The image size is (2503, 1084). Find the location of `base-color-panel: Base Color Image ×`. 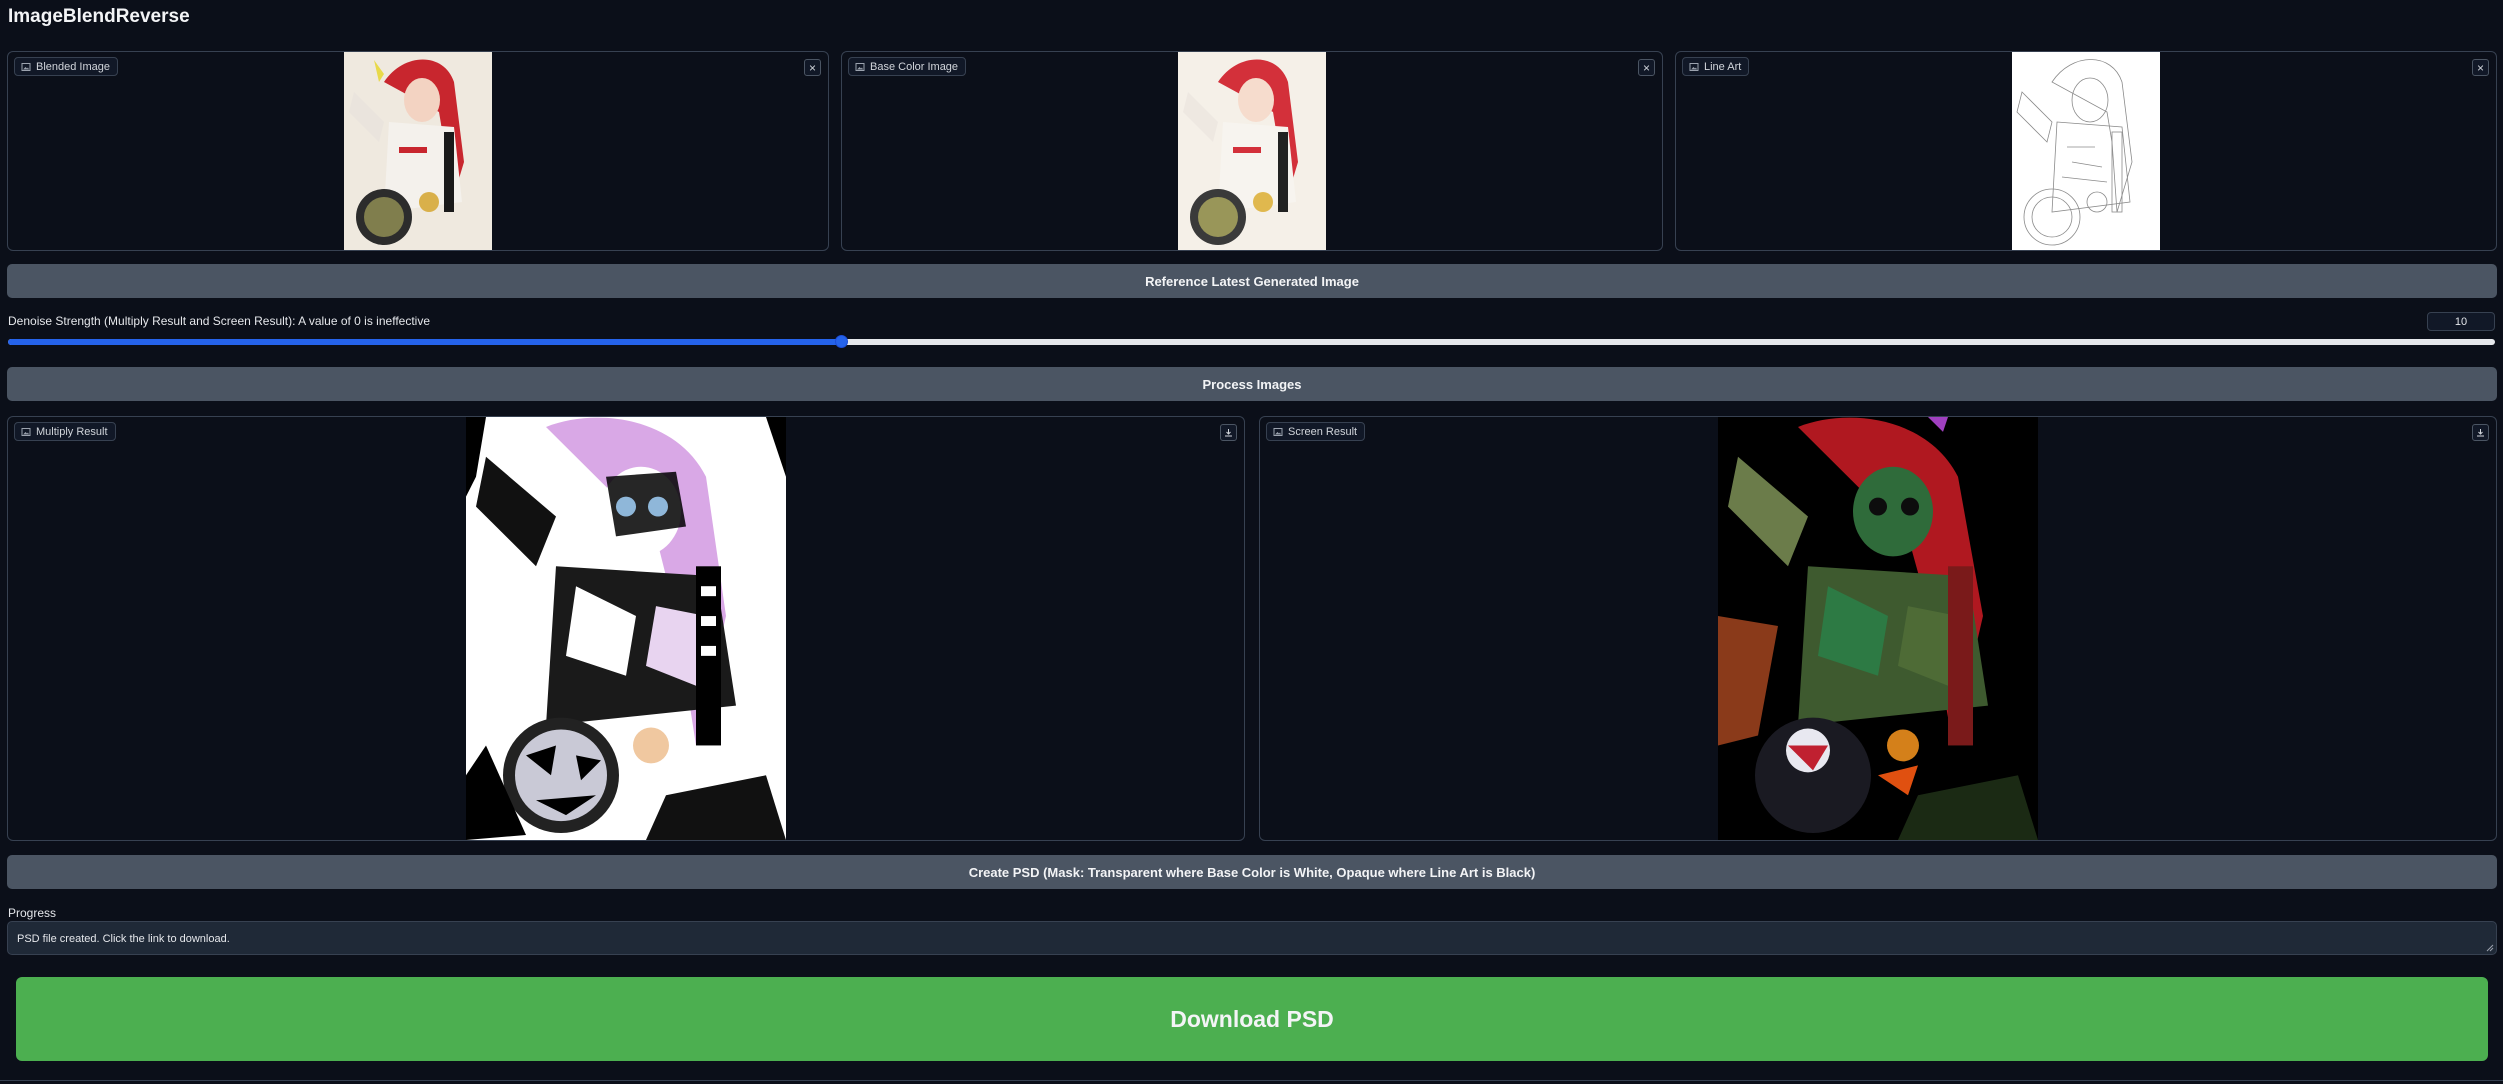

base-color-panel: Base Color Image × is located at coordinates (1252, 151).